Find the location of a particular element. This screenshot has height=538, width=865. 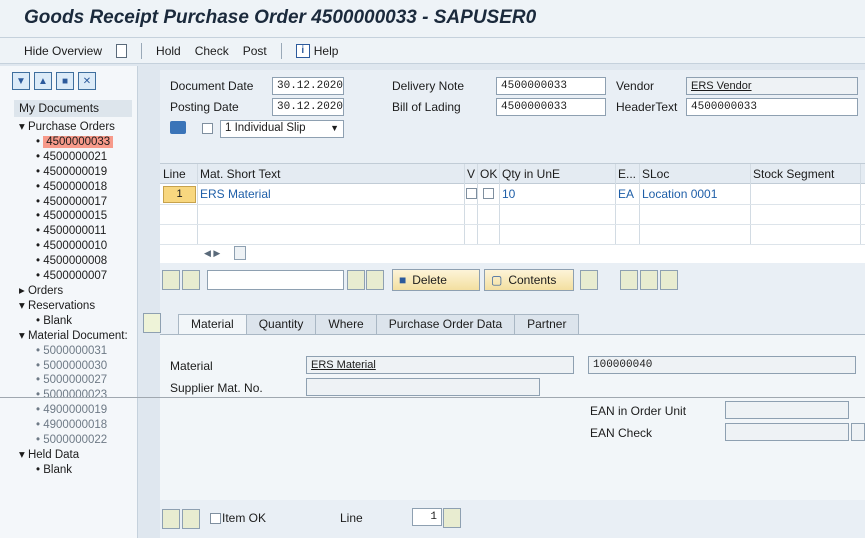

document-date-field: 30.12.2020 is located at coordinates (308, 86).